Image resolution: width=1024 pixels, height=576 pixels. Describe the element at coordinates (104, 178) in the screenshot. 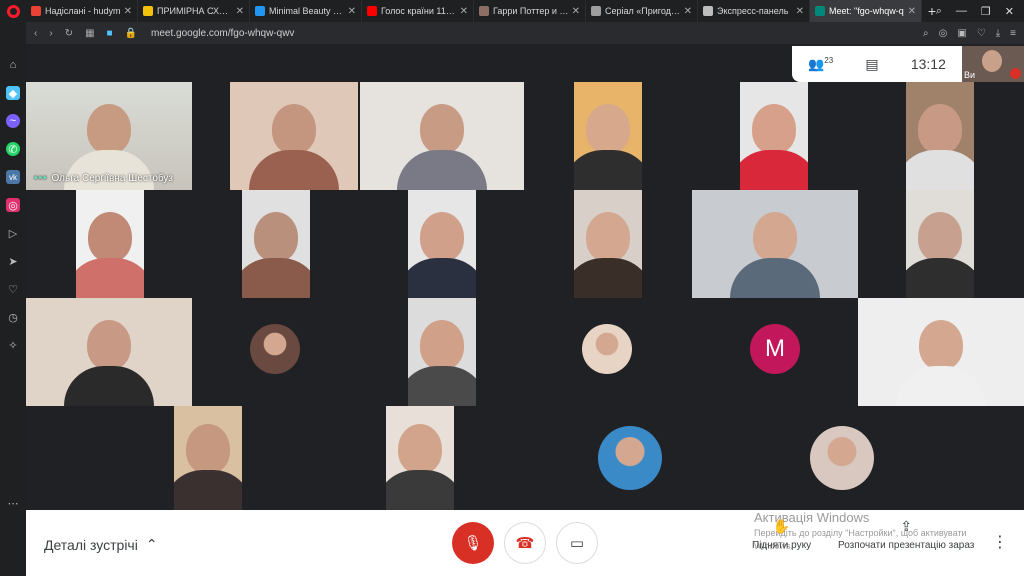

I see `presenter-name-tag: ••• Ольга Сергіївна Шестобуз` at that location.